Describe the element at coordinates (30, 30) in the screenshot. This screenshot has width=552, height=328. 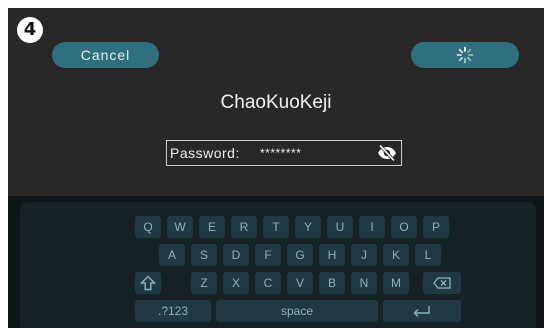
I see `step-badge: 4` at that location.